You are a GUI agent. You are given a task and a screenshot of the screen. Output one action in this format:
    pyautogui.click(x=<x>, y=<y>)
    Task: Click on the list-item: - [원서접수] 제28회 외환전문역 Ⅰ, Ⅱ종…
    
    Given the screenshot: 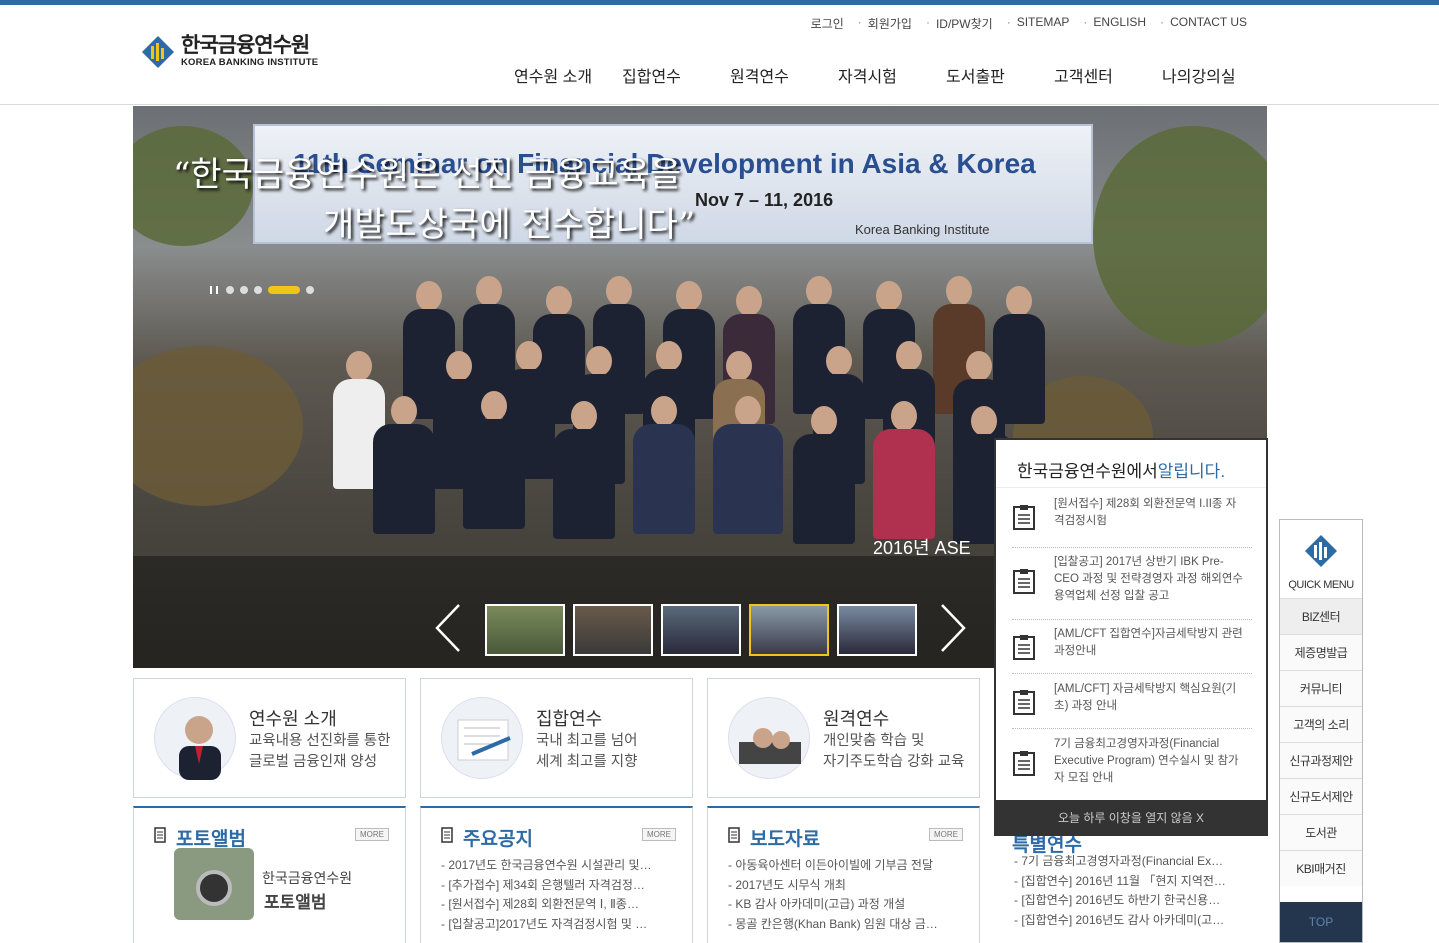 What is the action you would take?
    pyautogui.click(x=561, y=905)
    